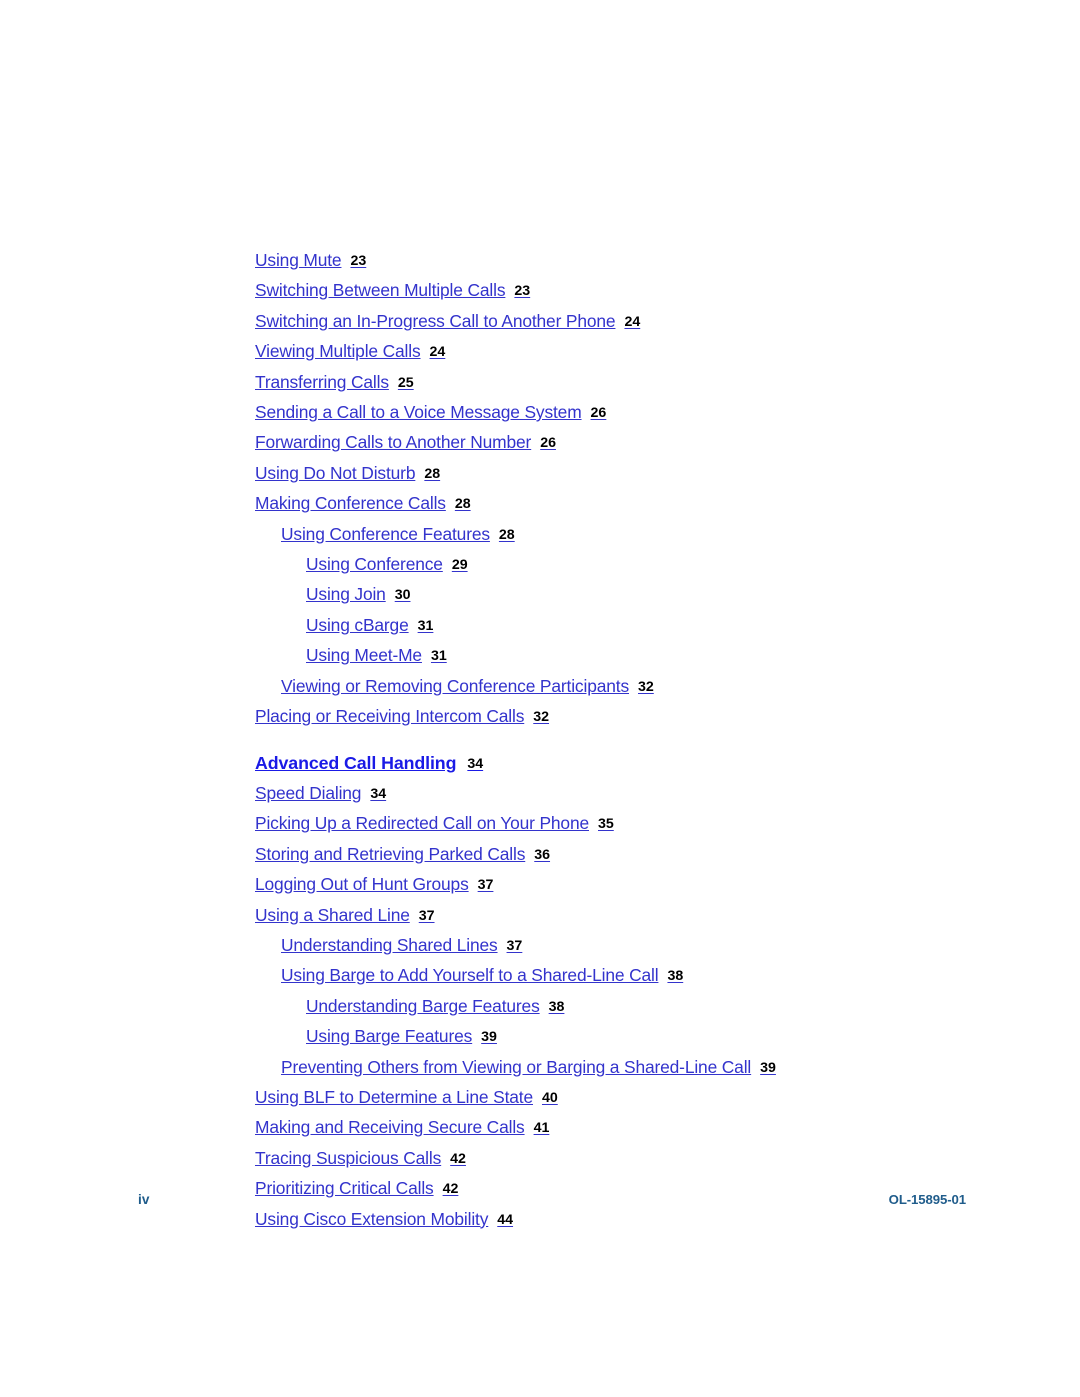 This screenshot has width=1080, height=1397. What do you see at coordinates (338, 351) in the screenshot?
I see `toc-entry-label: Viewing Multiple Calls` at bounding box center [338, 351].